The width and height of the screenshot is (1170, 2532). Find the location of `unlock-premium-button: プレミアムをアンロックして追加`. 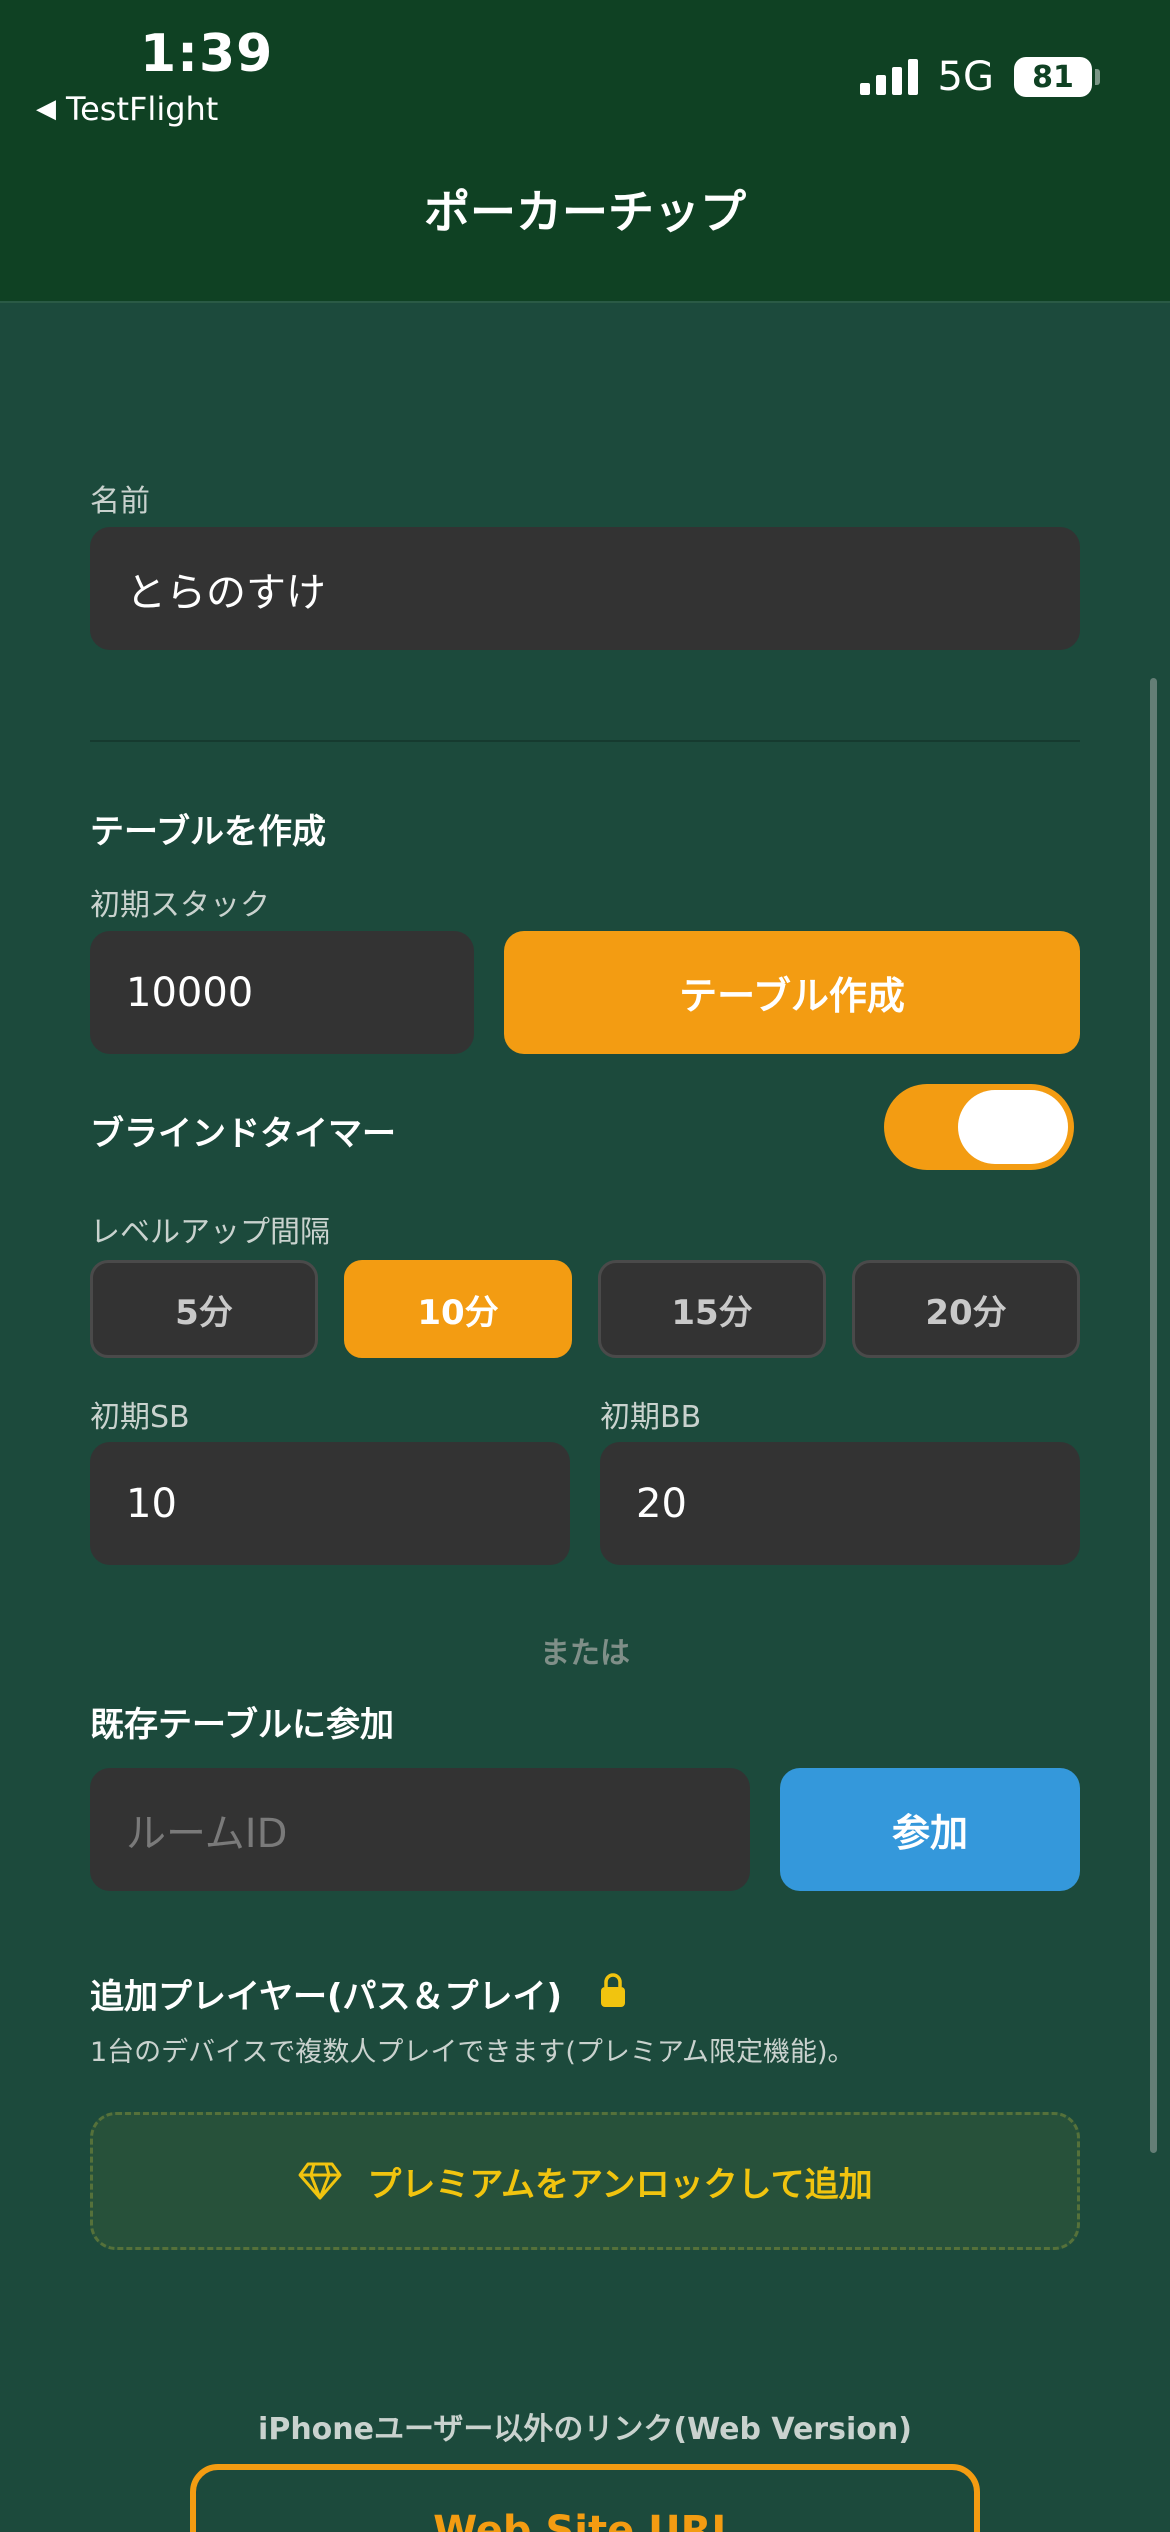

unlock-premium-button: プレミアムをアンロックして追加 is located at coordinates (585, 2181).